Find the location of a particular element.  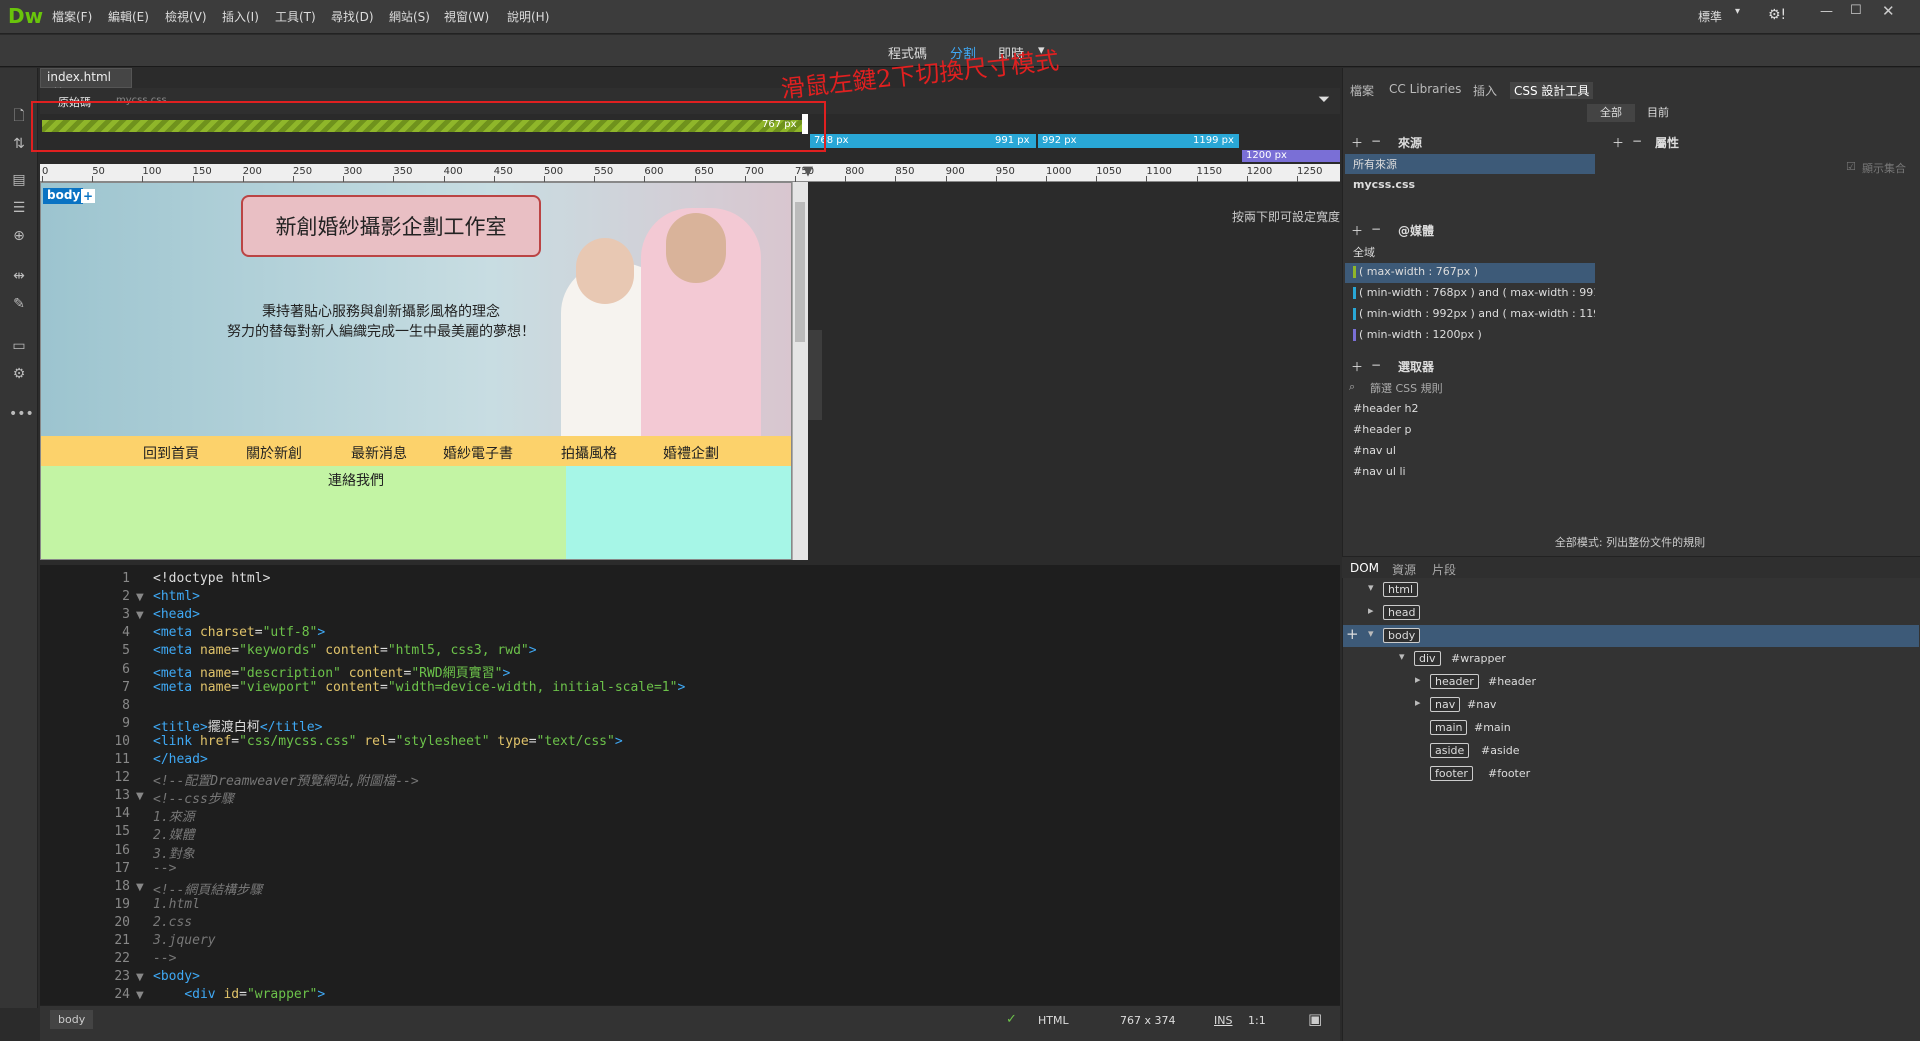

comment-icon: ▭ is located at coordinates (19, 346).